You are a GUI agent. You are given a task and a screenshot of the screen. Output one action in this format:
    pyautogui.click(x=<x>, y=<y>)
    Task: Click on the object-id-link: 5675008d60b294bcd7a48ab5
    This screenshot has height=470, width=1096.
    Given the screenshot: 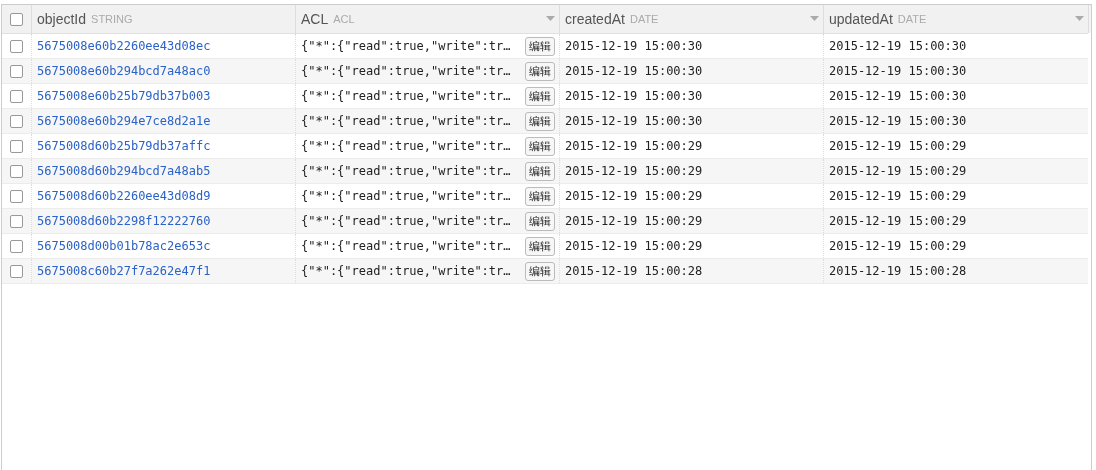 What is the action you would take?
    pyautogui.click(x=124, y=171)
    